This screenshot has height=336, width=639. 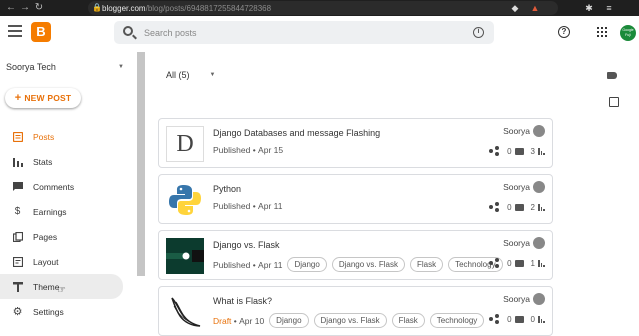 What do you see at coordinates (61, 136) in the screenshot?
I see `sidebar-item-posts: Posts` at bounding box center [61, 136].